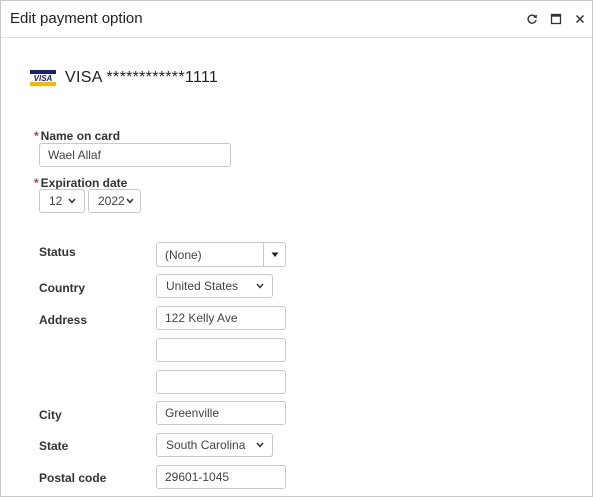 The height and width of the screenshot is (497, 593). Describe the element at coordinates (57, 252) in the screenshot. I see `status-label: Status` at that location.